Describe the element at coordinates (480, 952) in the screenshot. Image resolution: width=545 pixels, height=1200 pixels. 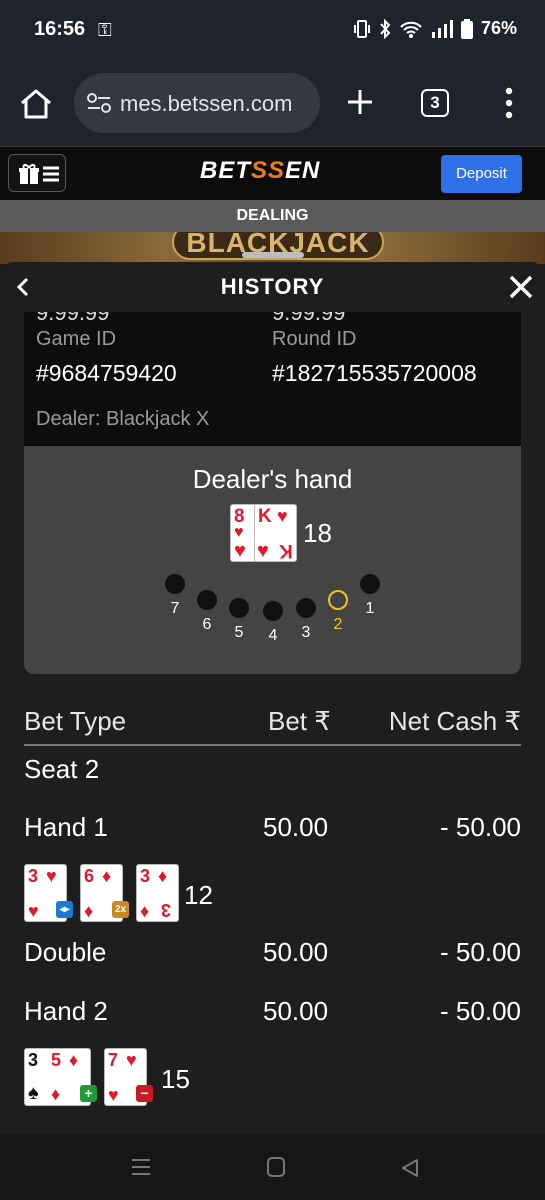
I see `row-double-net: - 50.00` at that location.